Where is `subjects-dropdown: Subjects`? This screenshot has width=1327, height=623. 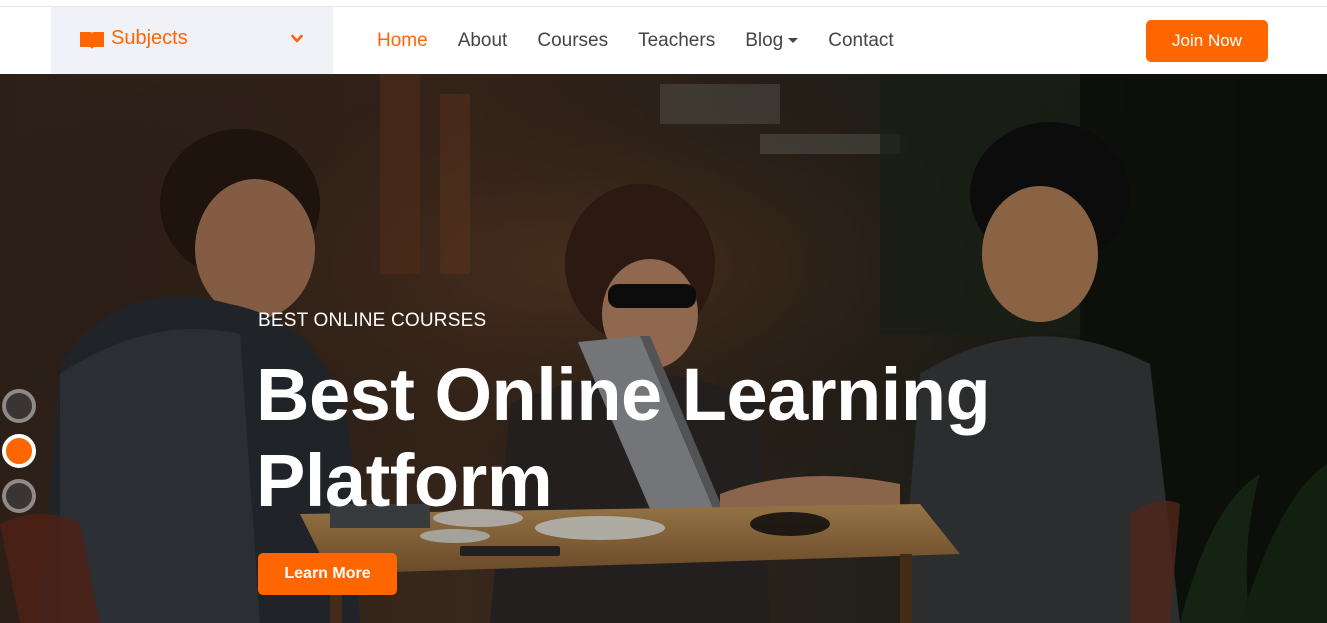 subjects-dropdown: Subjects is located at coordinates (192, 40).